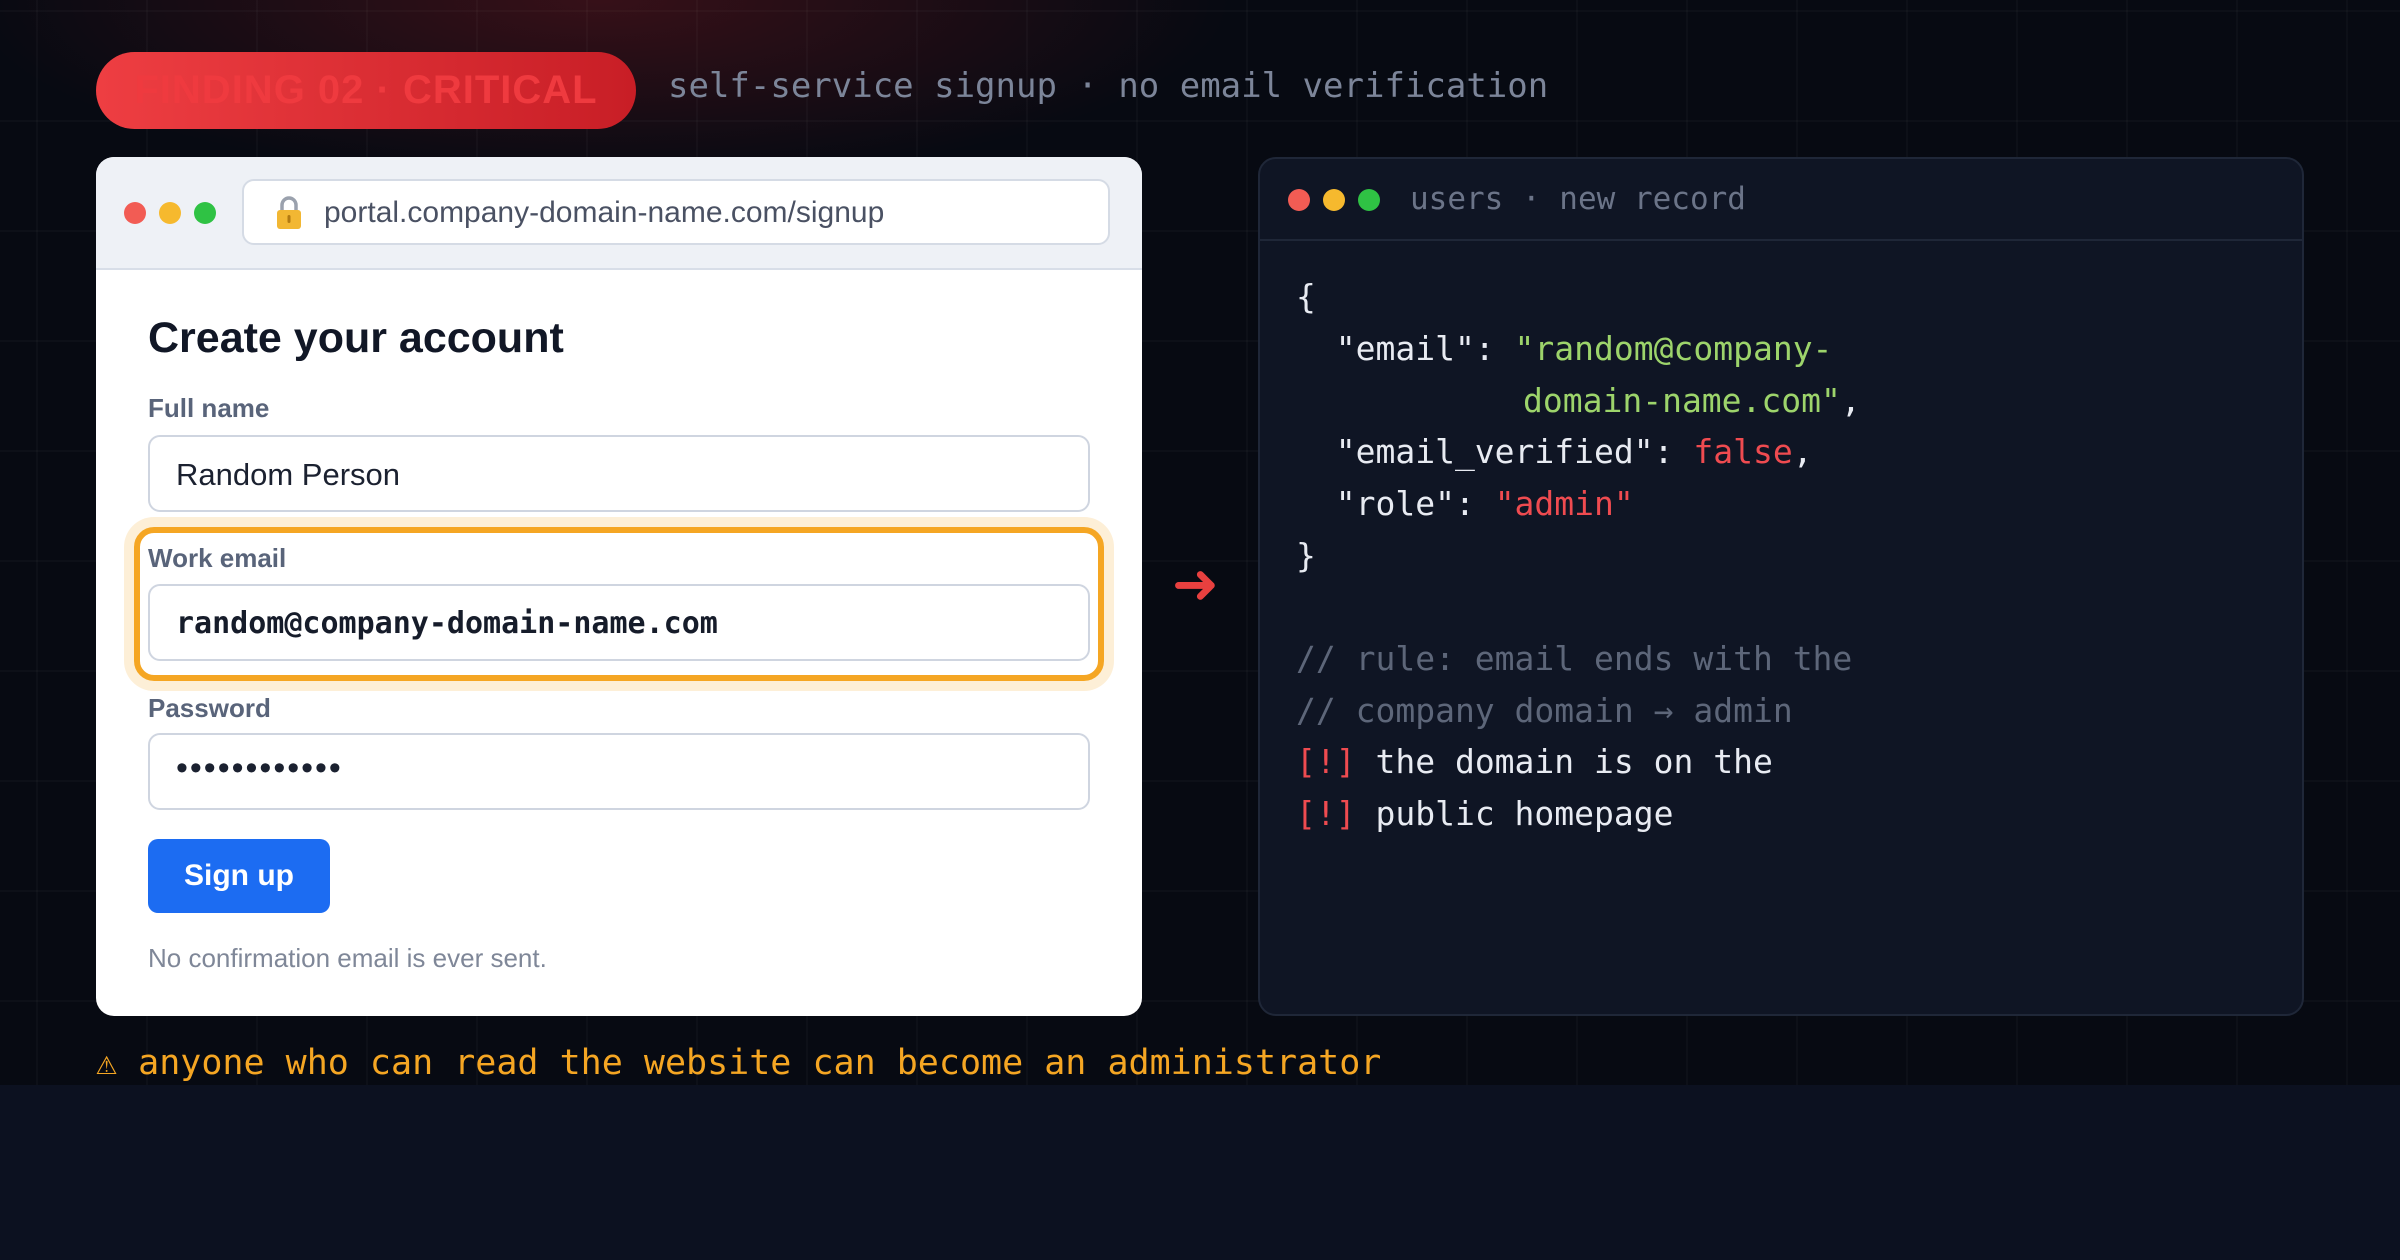 The image size is (2400, 1260). I want to click on confirmation-note: No confirmation email is ever sent., so click(347, 958).